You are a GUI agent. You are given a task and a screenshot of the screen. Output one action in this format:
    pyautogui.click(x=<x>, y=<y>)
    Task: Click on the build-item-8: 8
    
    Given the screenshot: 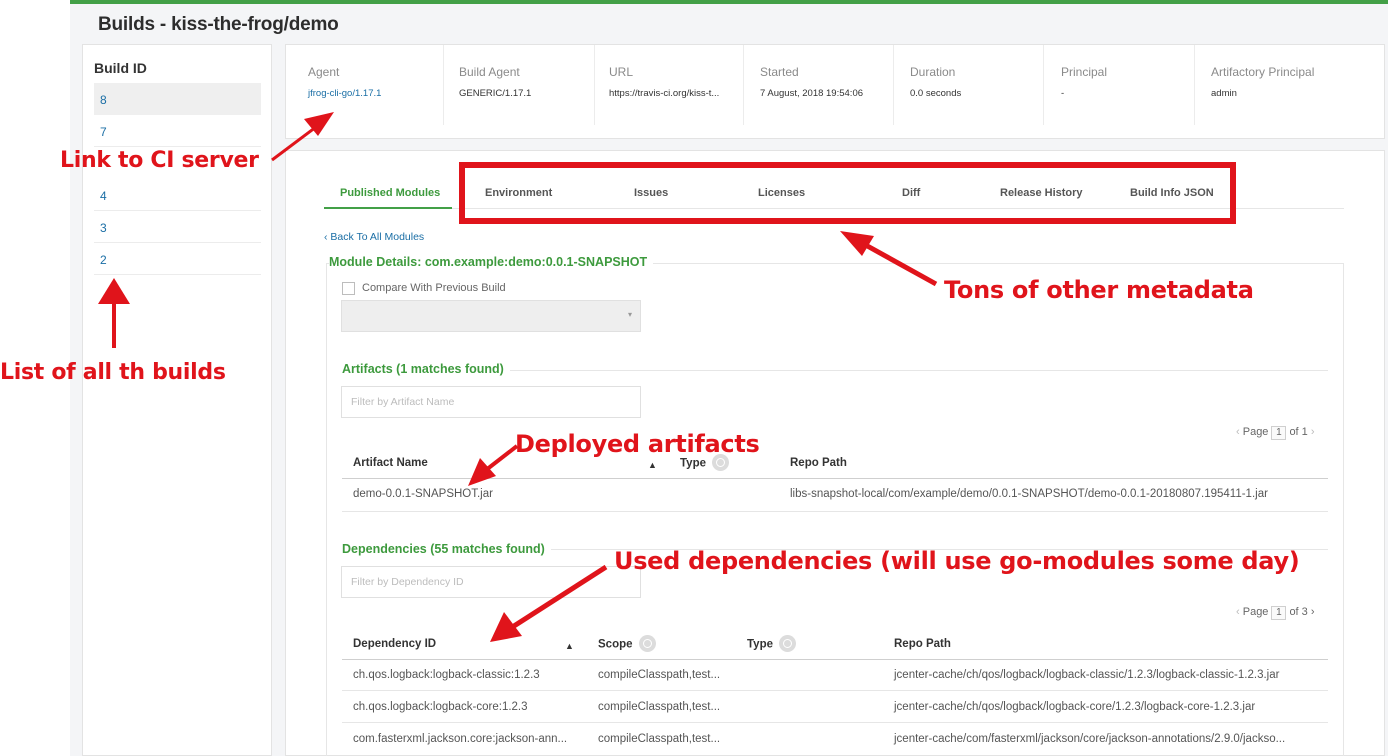 What is the action you would take?
    pyautogui.click(x=177, y=99)
    